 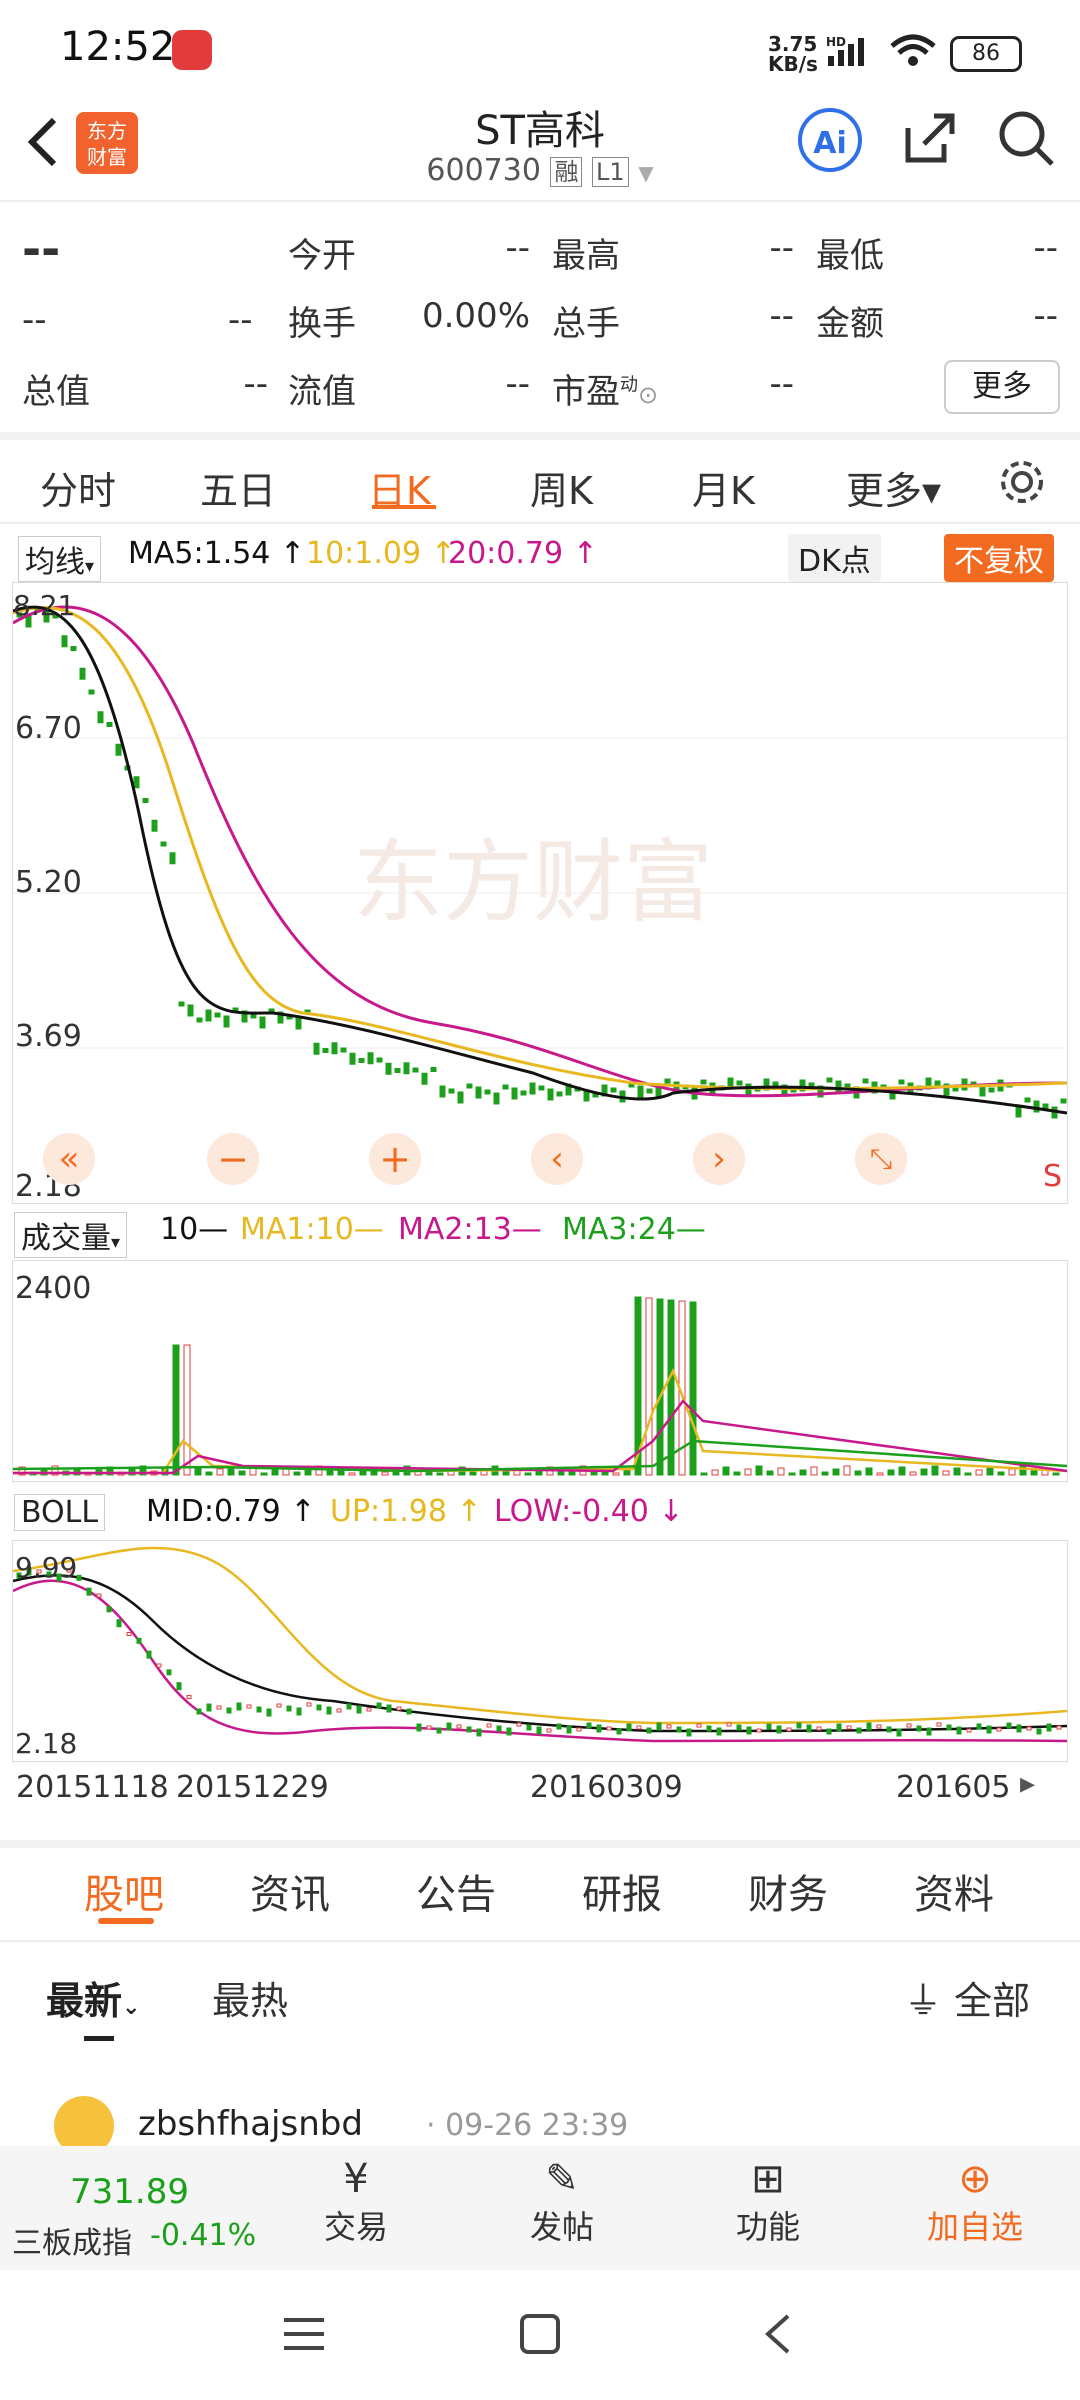 What do you see at coordinates (954, 1891) in the screenshot?
I see `tab-profile: 资料` at bounding box center [954, 1891].